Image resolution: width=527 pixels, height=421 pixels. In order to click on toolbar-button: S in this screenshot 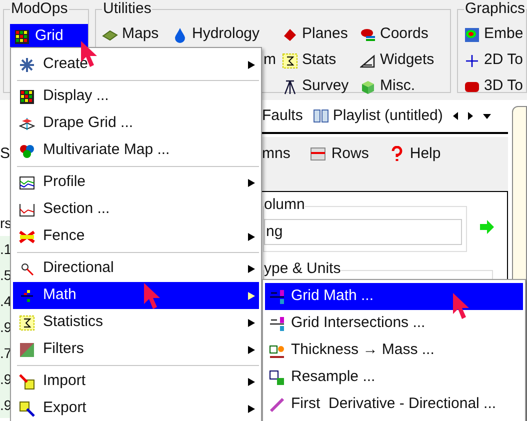, I will do `click(5, 154)`.